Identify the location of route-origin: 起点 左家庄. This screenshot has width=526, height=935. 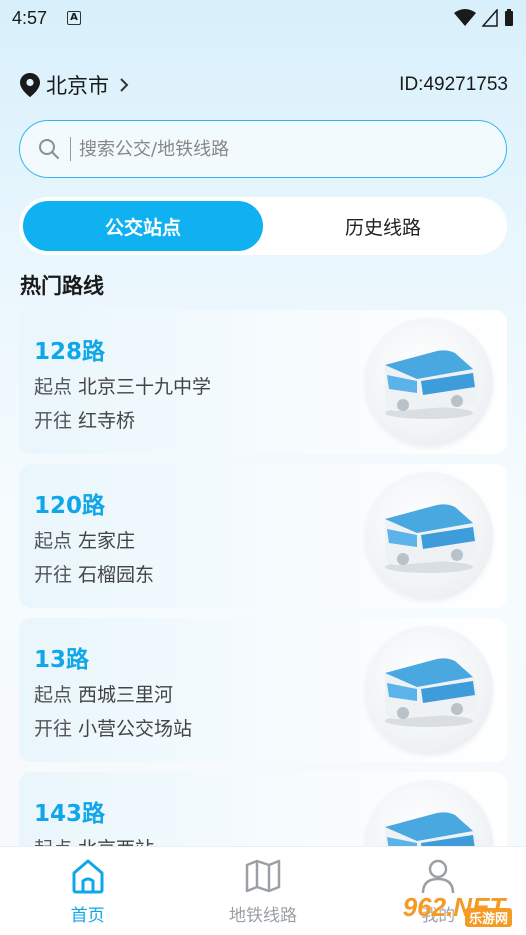
(84, 539).